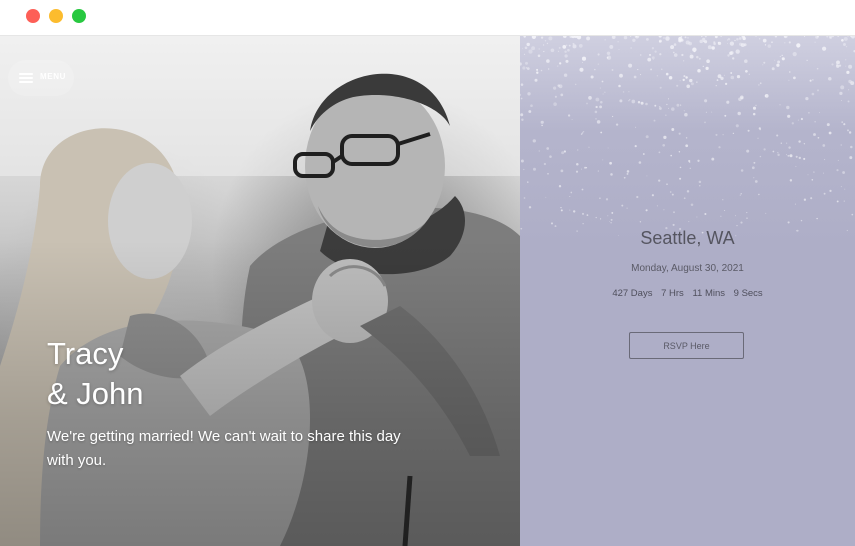 Image resolution: width=855 pixels, height=546 pixels. I want to click on countdown-days: 427 Days, so click(632, 293).